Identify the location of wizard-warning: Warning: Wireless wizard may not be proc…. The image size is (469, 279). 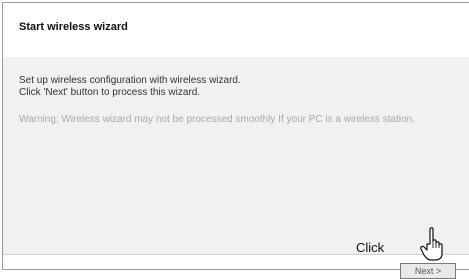
(217, 119).